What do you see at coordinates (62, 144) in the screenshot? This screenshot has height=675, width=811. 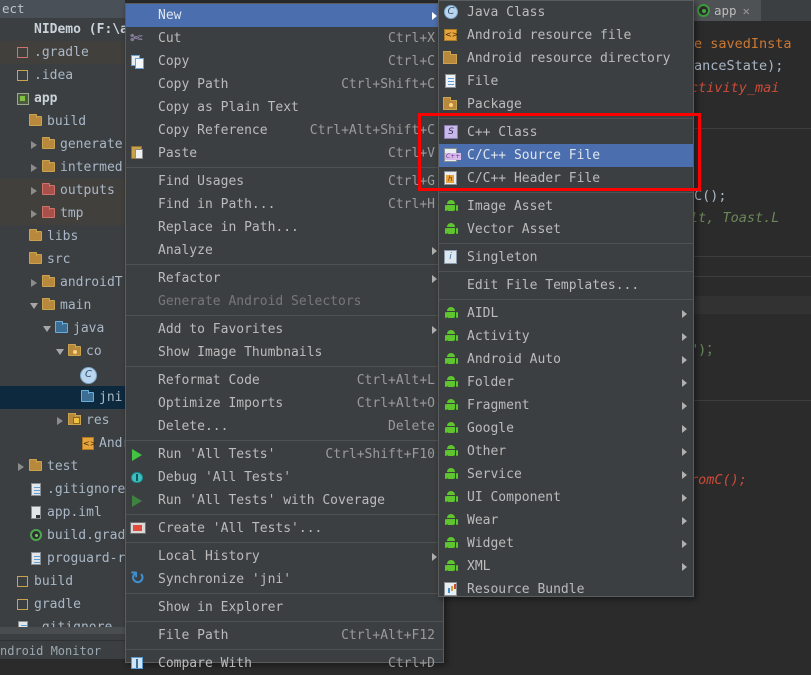 I see `tree-item: generate` at bounding box center [62, 144].